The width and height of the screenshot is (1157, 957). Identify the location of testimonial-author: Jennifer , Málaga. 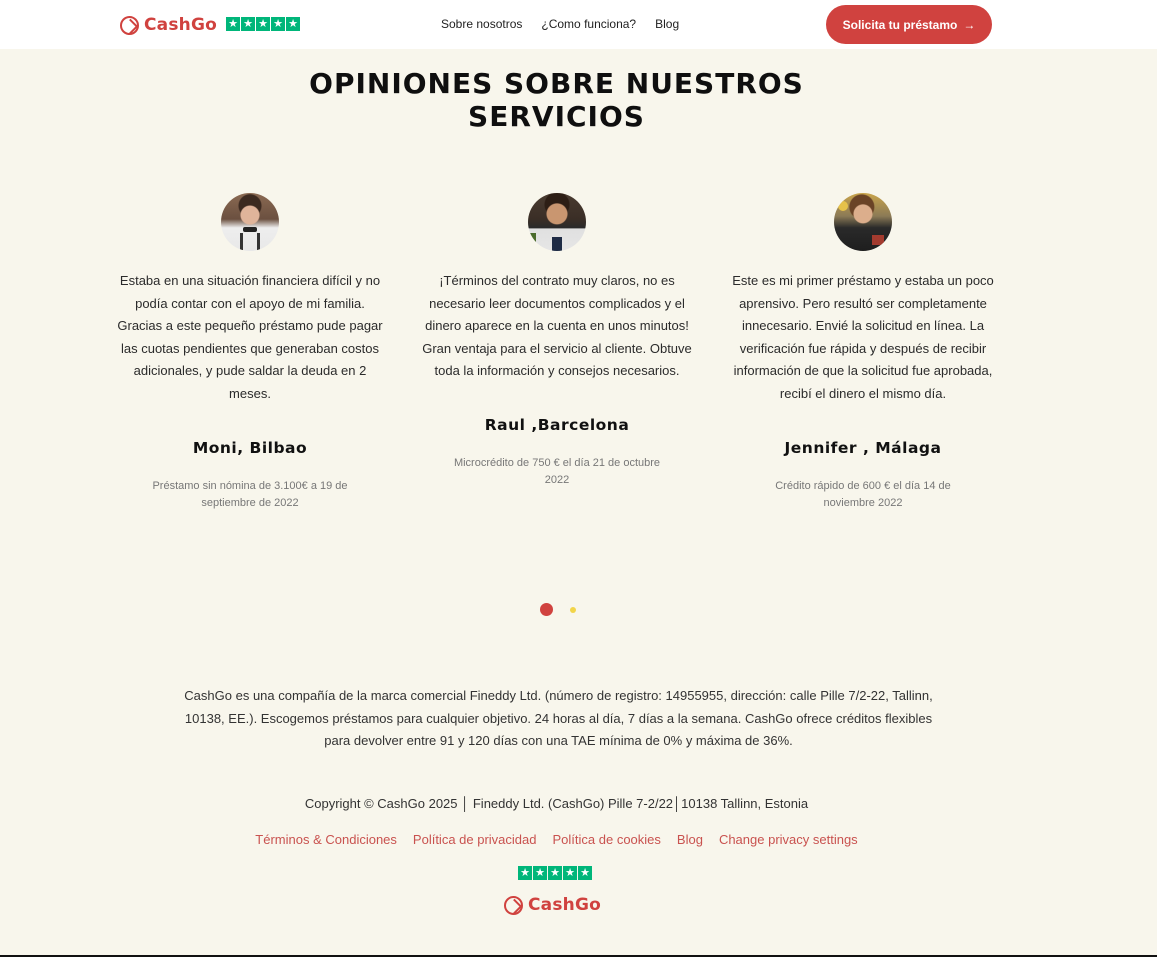
(863, 447).